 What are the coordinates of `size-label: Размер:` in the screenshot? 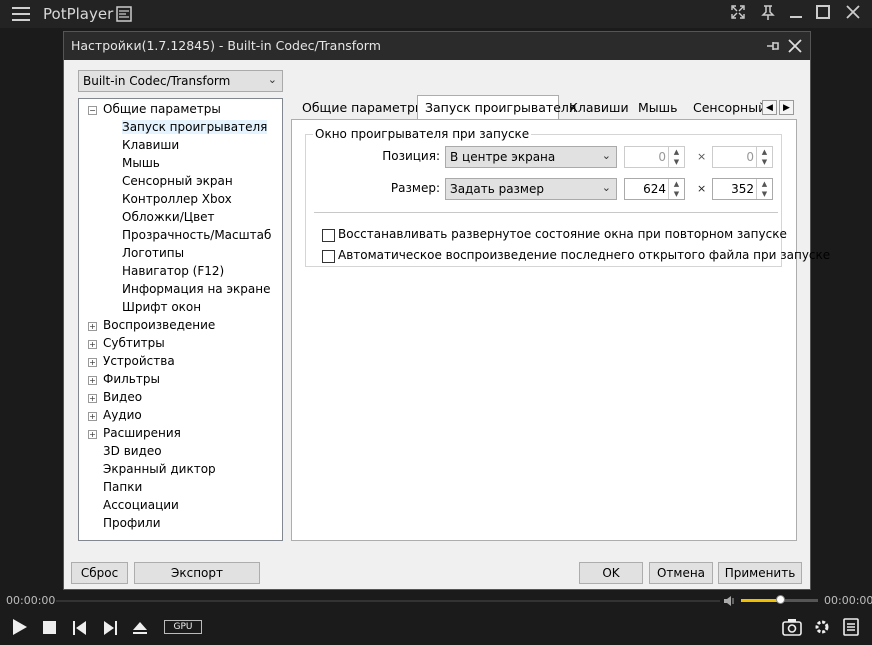 It's located at (415, 188).